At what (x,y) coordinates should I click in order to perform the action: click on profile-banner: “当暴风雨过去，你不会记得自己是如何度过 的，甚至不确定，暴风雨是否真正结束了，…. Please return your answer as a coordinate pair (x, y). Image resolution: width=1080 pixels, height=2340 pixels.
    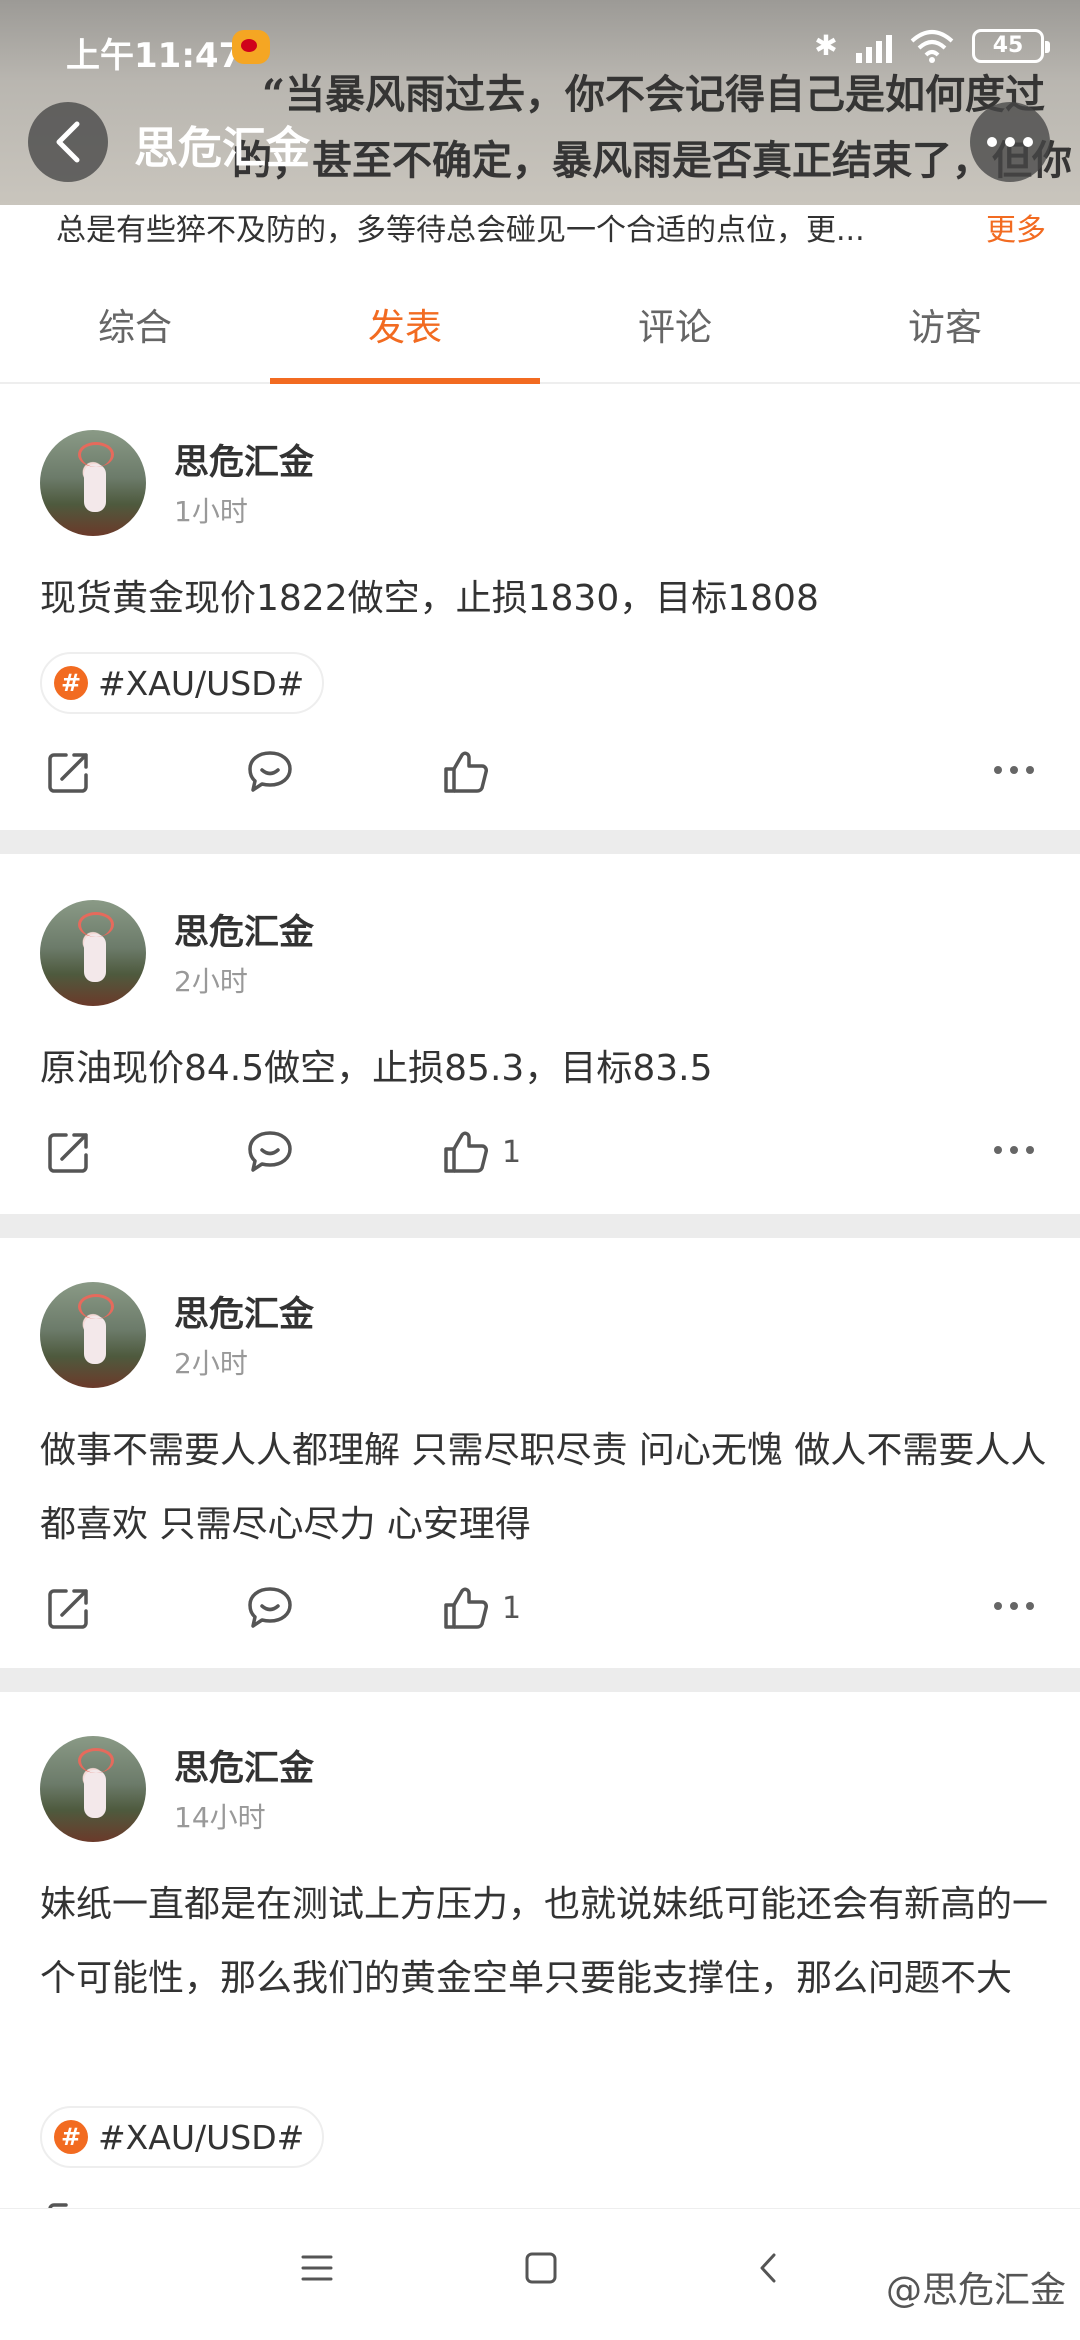
    Looking at the image, I should click on (540, 102).